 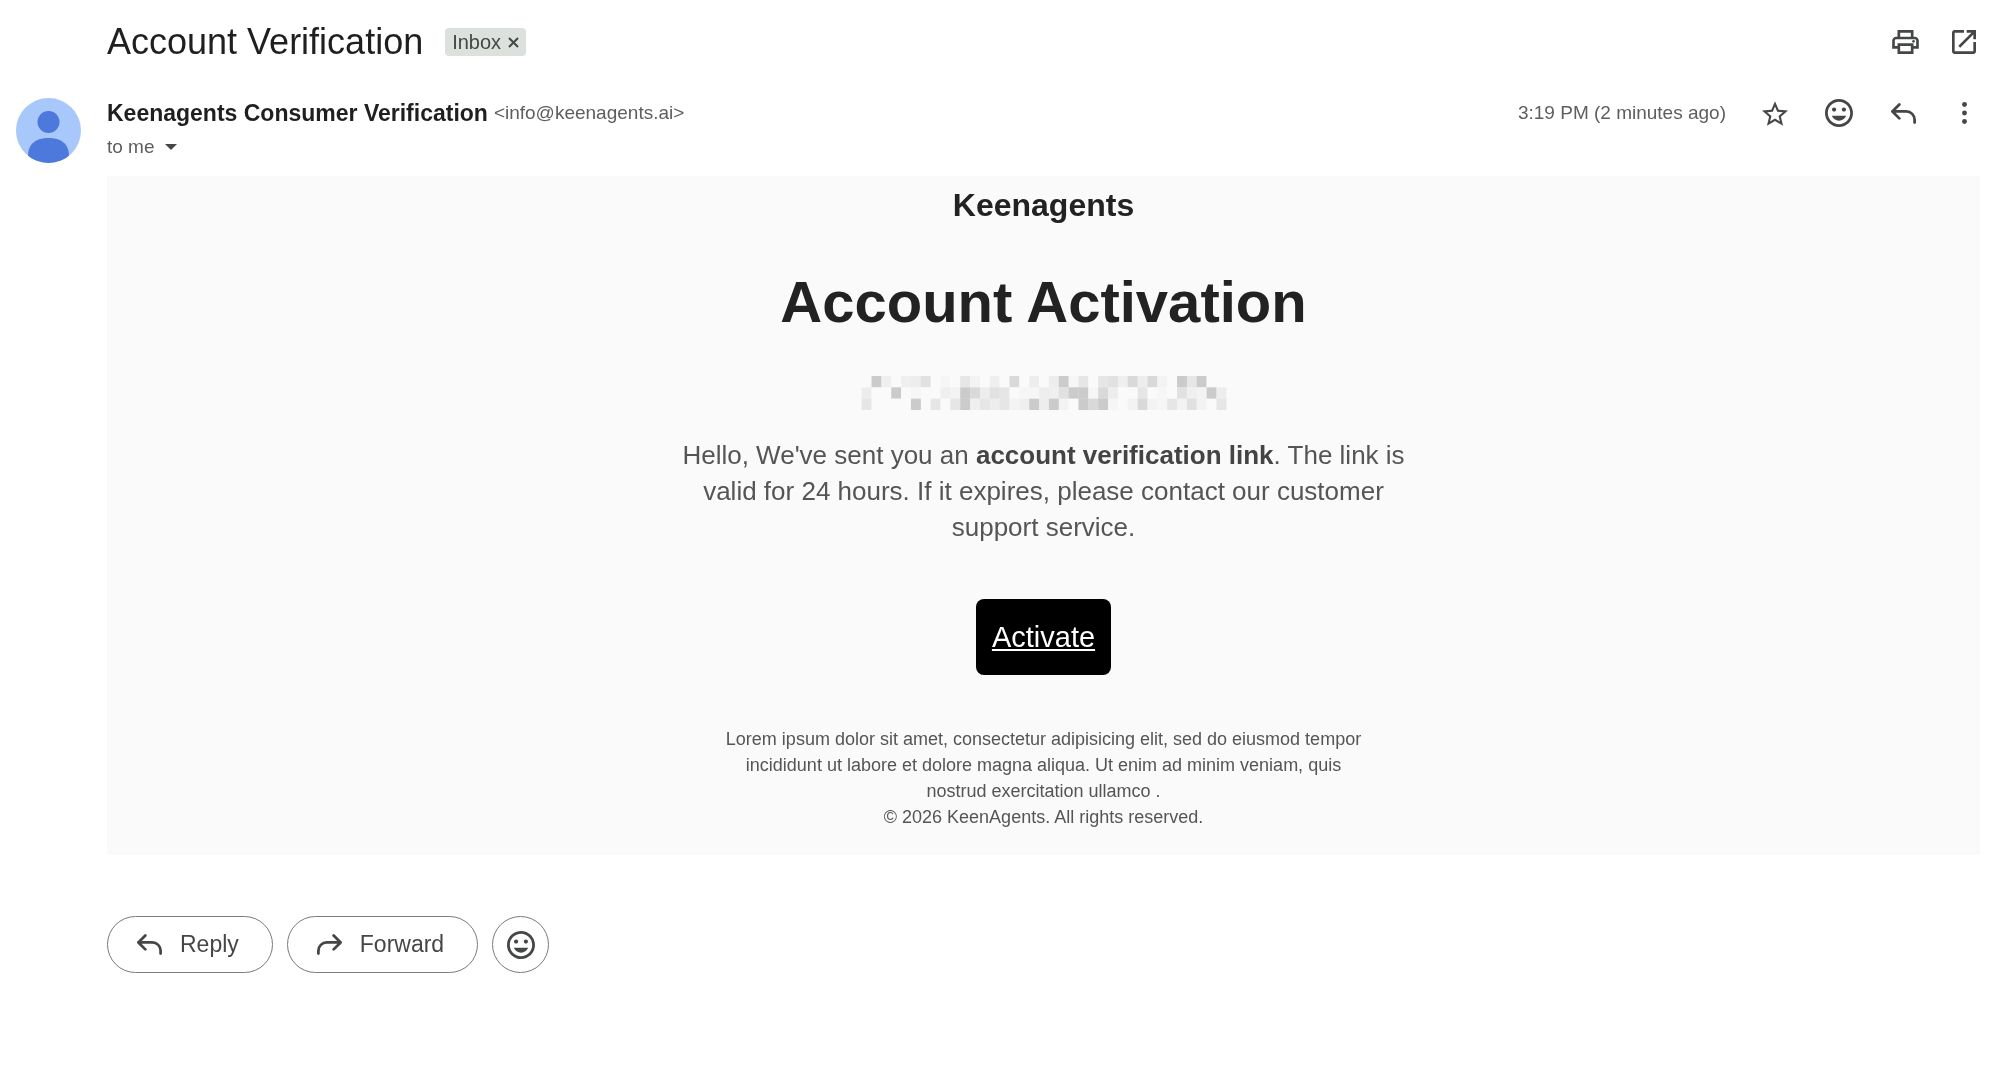 I want to click on more-options-icon, so click(x=1964, y=113).